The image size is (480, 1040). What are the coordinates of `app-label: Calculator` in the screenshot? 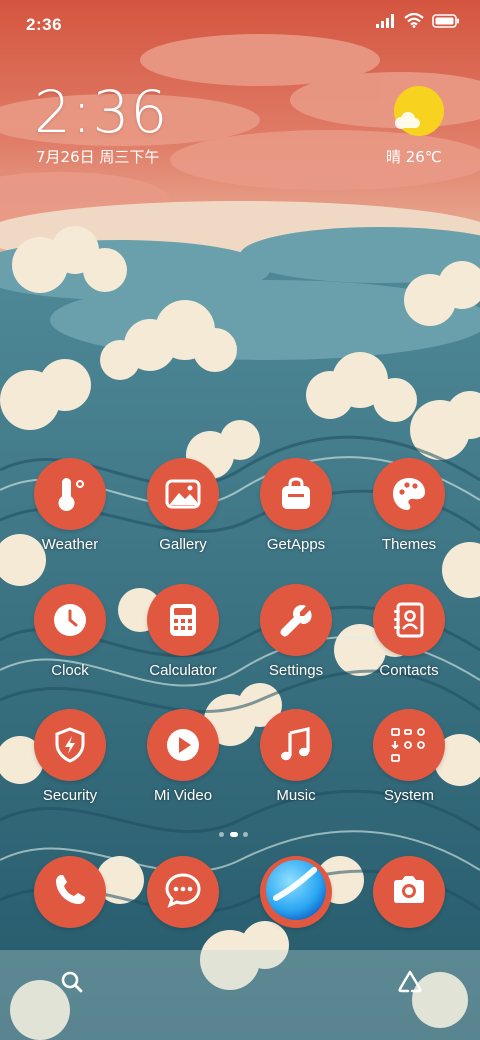 It's located at (183, 670).